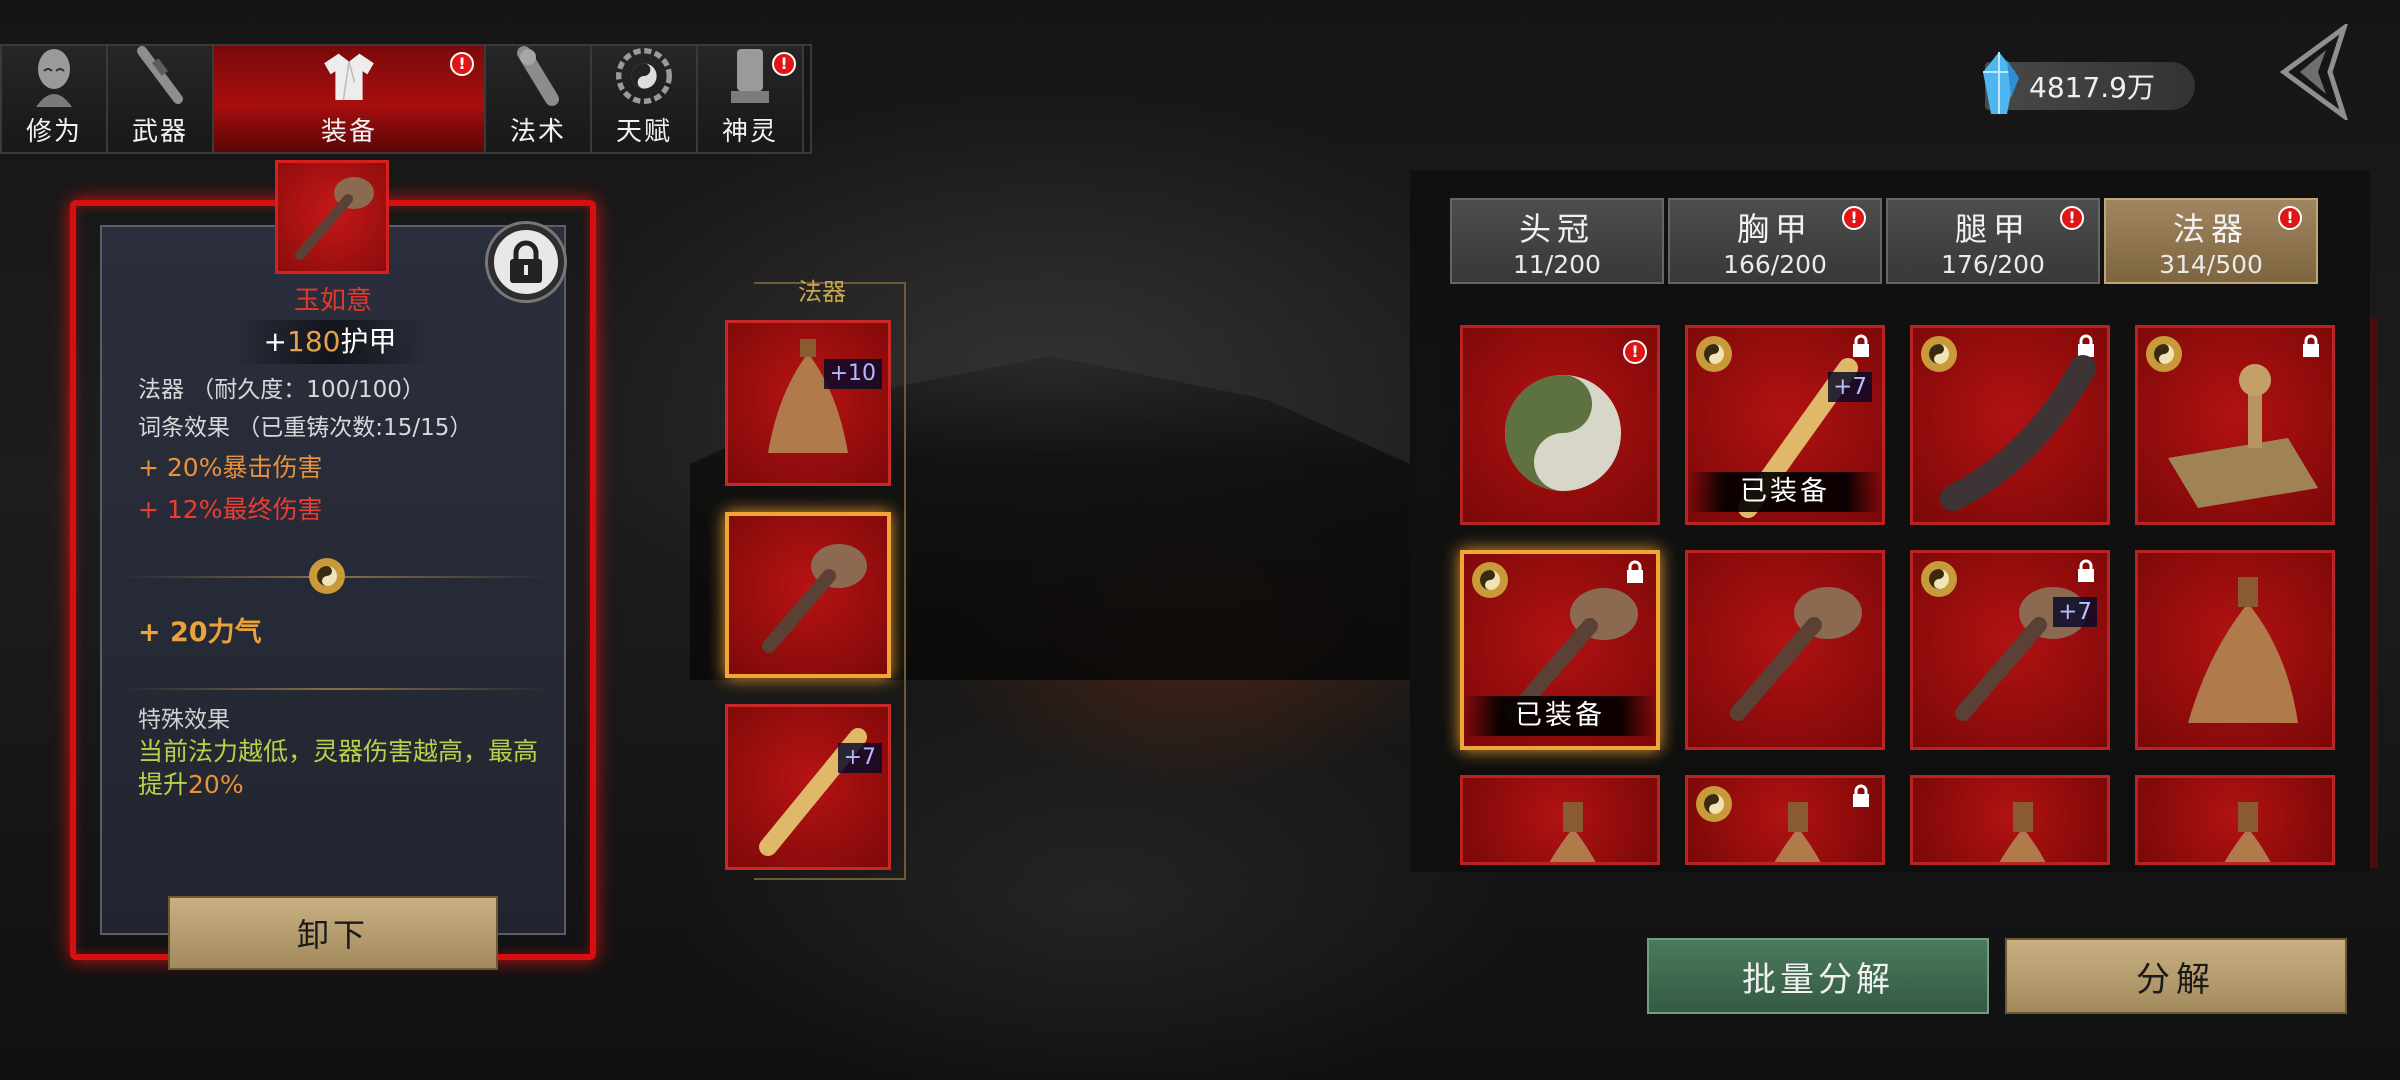 The width and height of the screenshot is (2400, 1080). I want to click on affix-final-damage: + 12%最终伤害, so click(230, 509).